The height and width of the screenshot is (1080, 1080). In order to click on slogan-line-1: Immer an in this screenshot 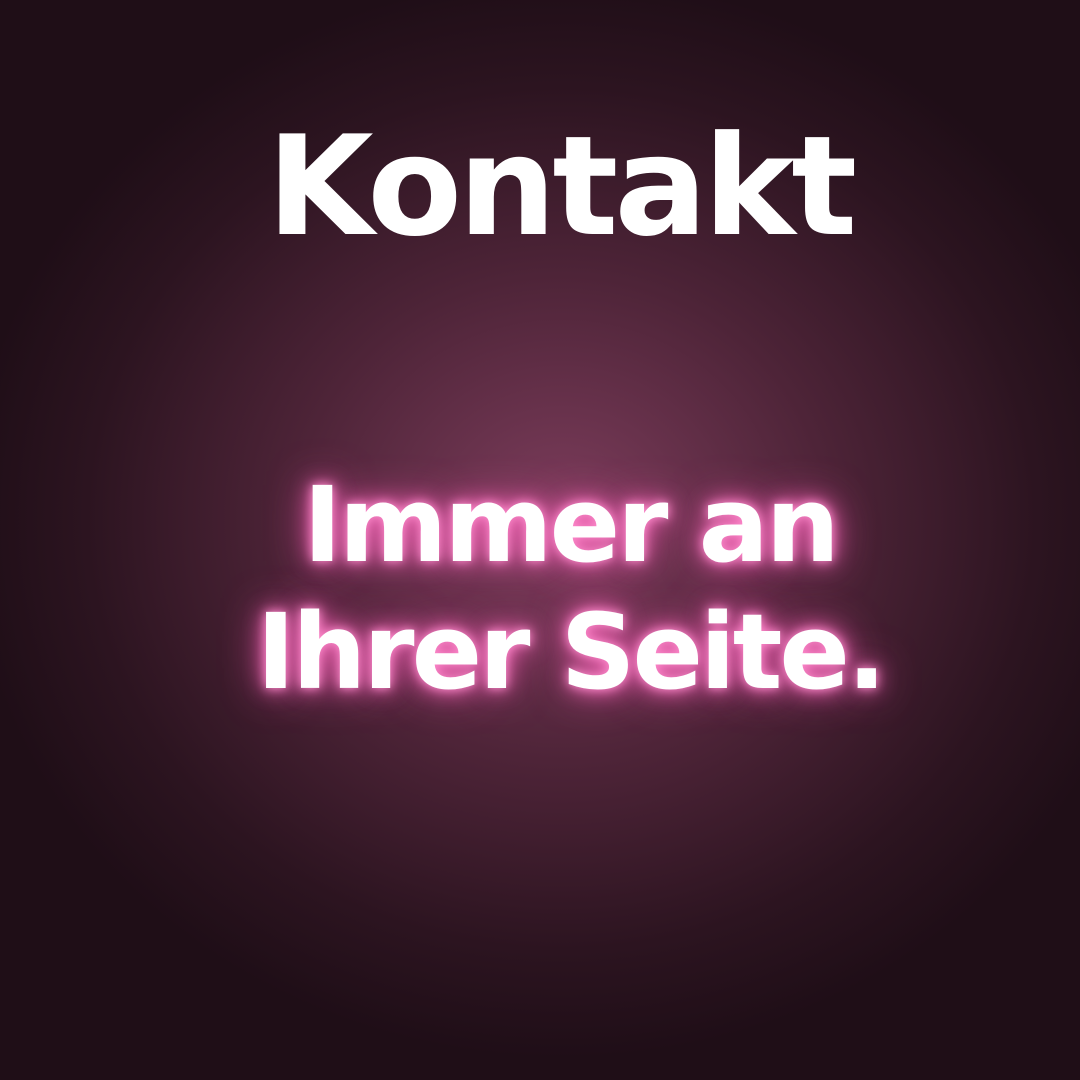, I will do `click(571, 525)`.